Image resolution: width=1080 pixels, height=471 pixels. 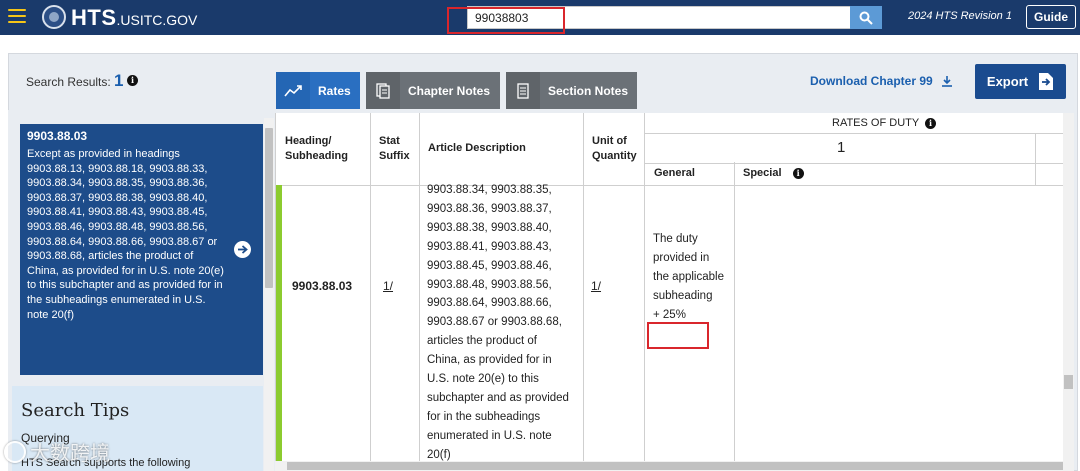 What do you see at coordinates (1051, 17) in the screenshot?
I see `guide-button: Guide` at bounding box center [1051, 17].